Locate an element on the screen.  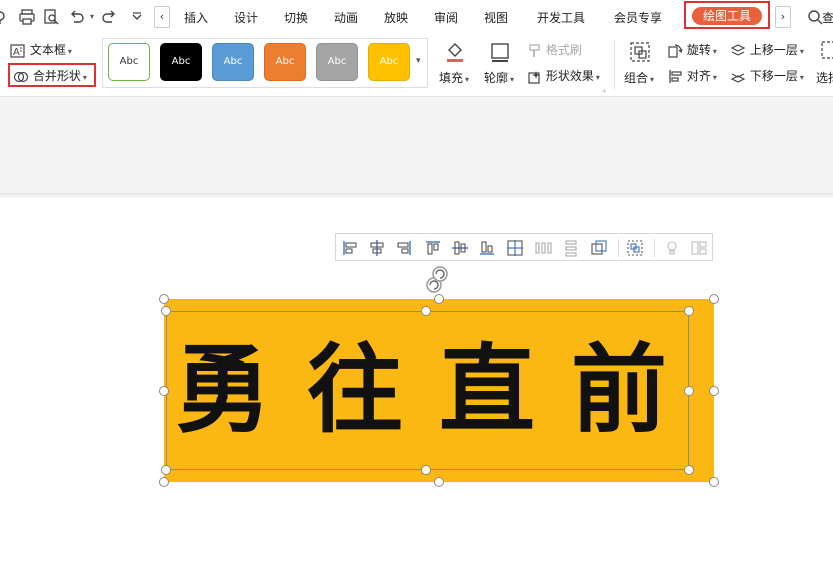
format-painter-icon is located at coordinates (534, 50).